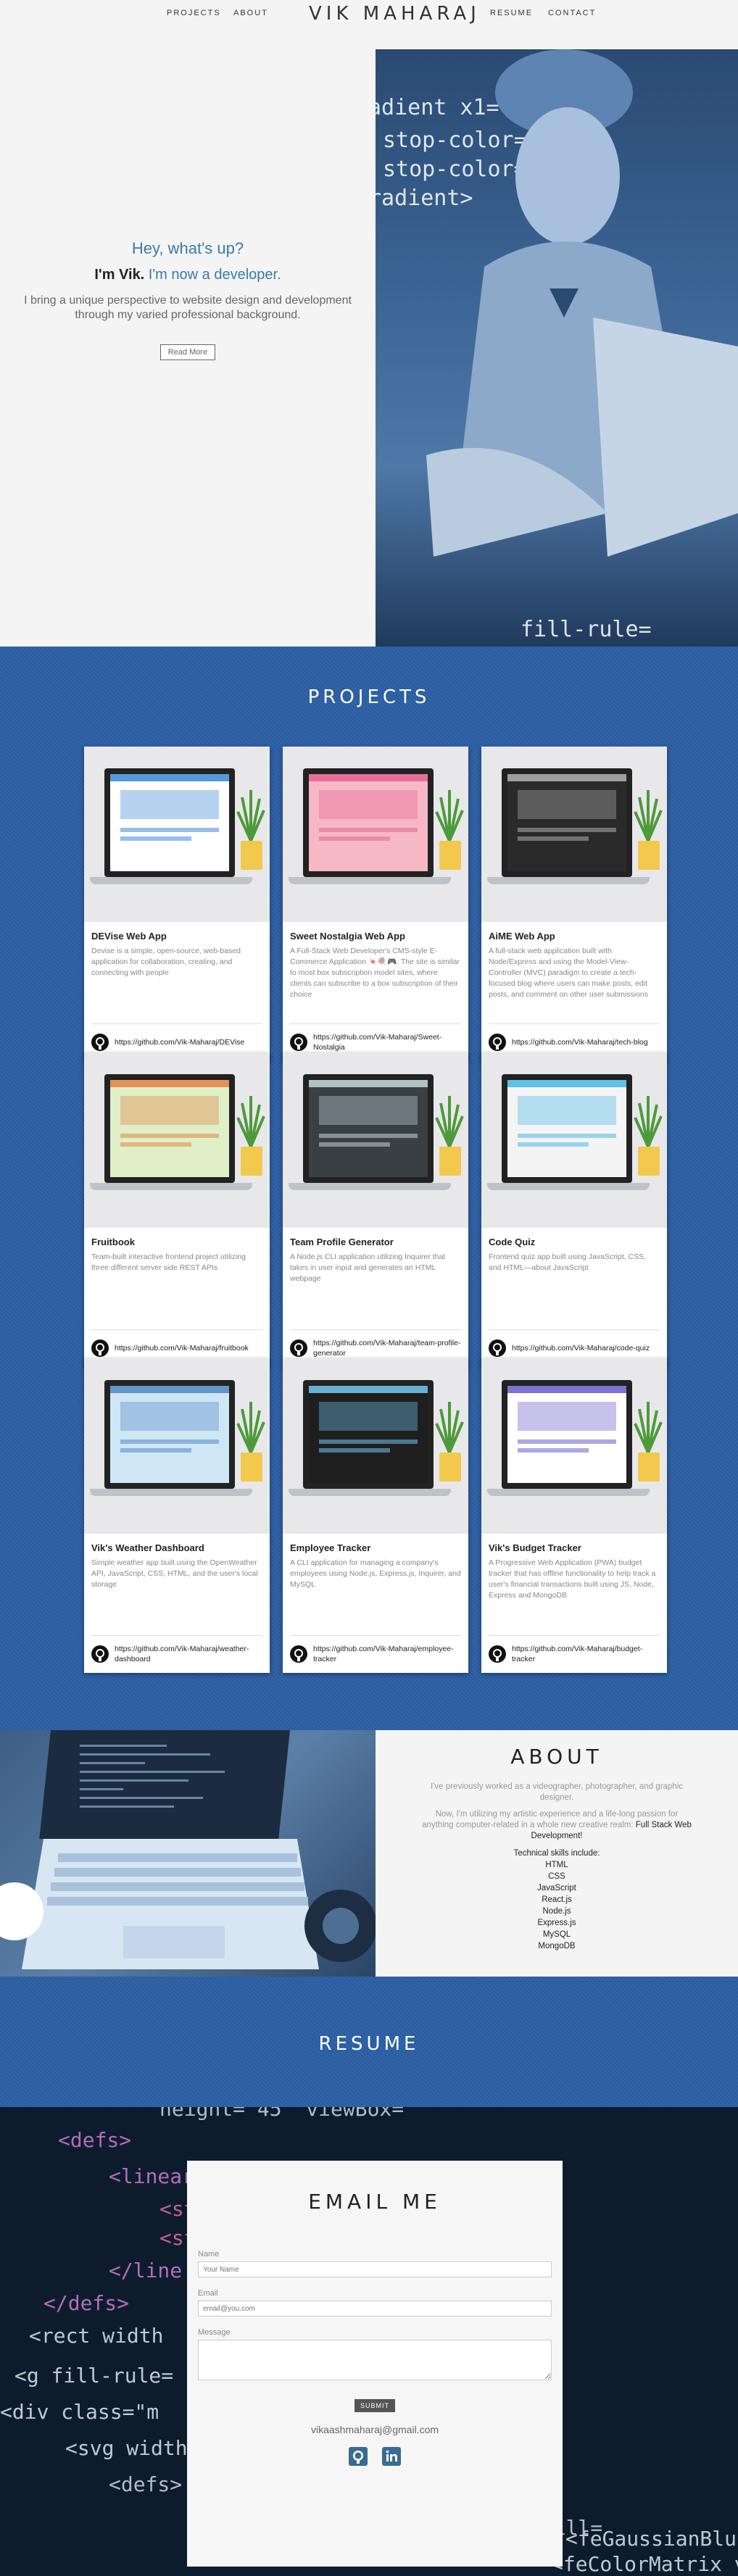 The image size is (738, 2576). I want to click on contact-title: EMAIL ME, so click(374, 2202).